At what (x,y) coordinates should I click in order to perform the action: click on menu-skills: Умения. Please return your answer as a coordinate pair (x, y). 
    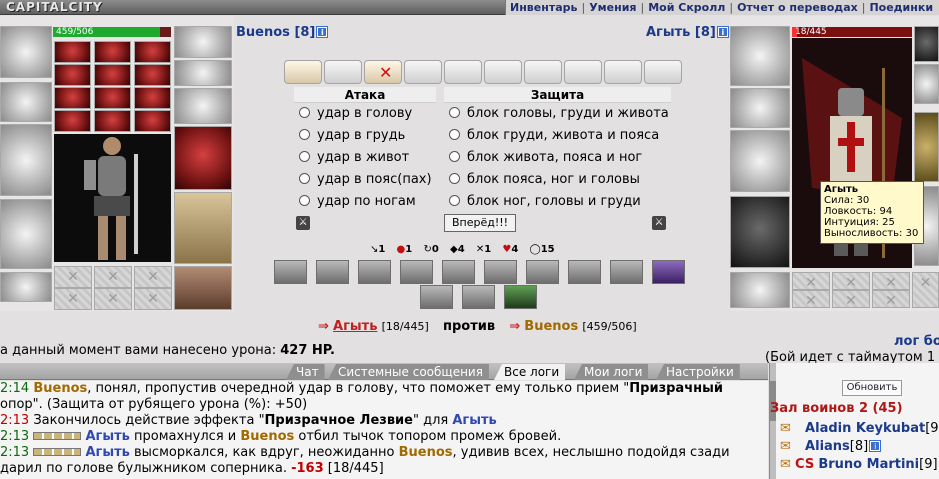
    Looking at the image, I should click on (612, 7).